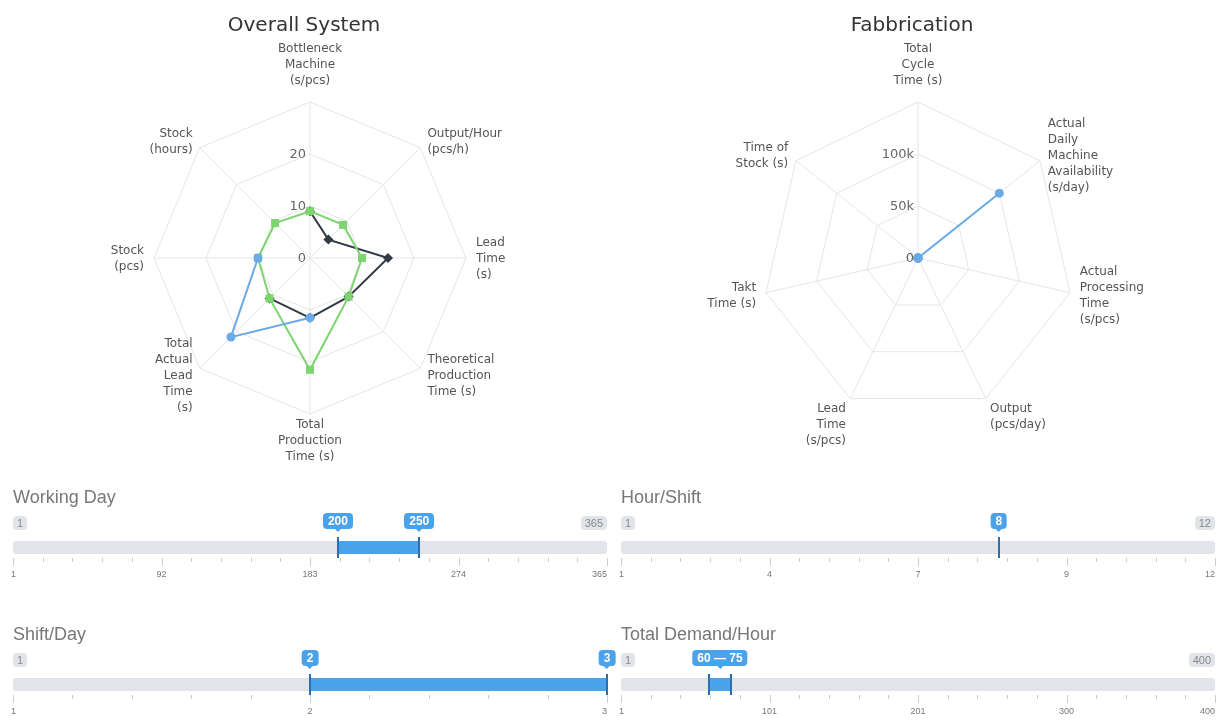  I want to click on value-bubble: 60 — 75, so click(720, 658).